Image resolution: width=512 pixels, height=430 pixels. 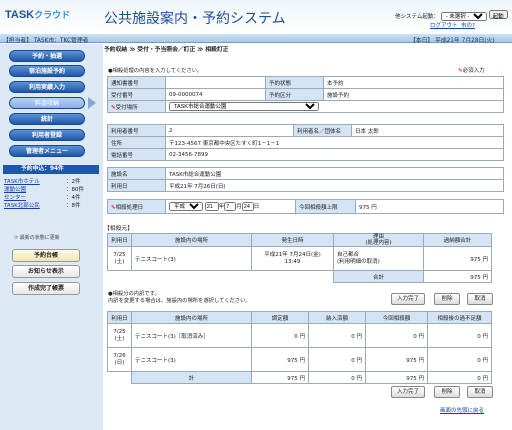 I want to click on user-phone: 02-3456-7899, so click(x=334, y=154).